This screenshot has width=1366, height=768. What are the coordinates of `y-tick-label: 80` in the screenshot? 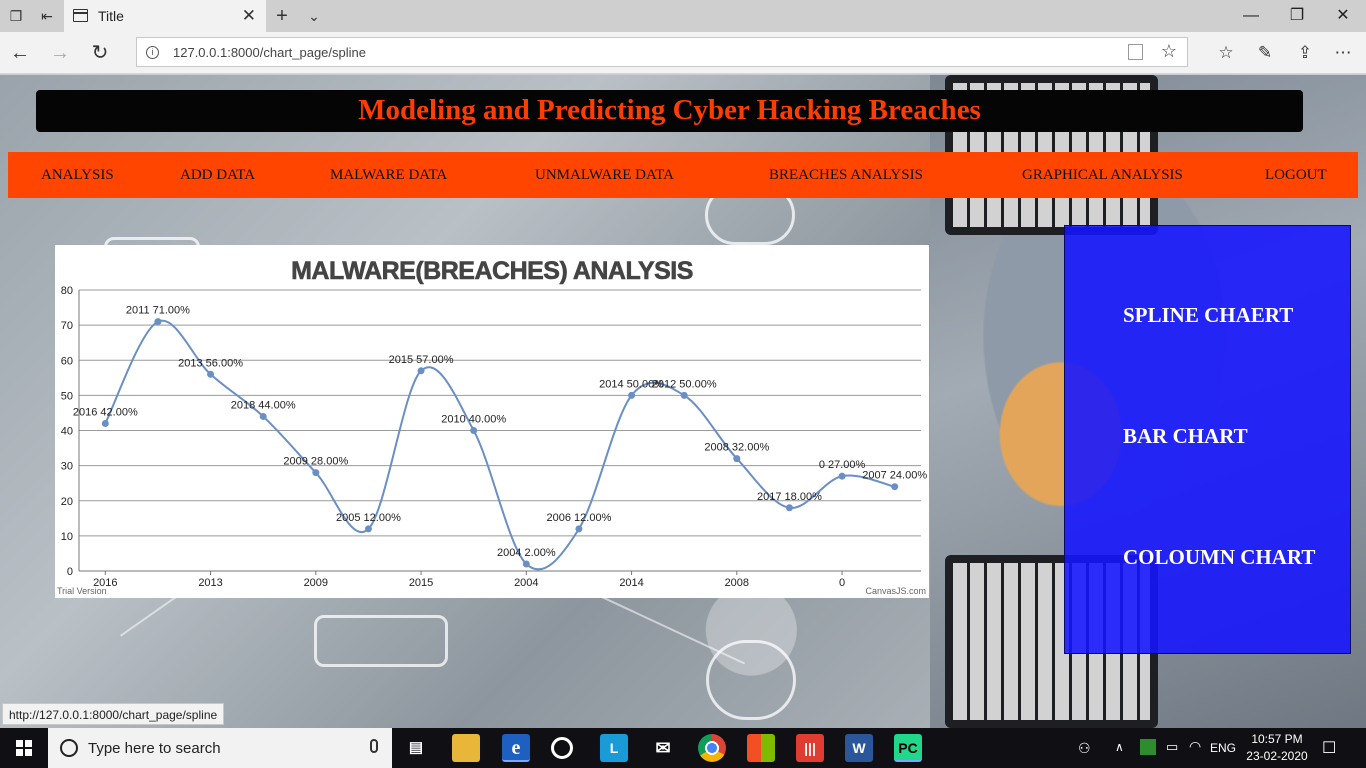 It's located at (67, 291).